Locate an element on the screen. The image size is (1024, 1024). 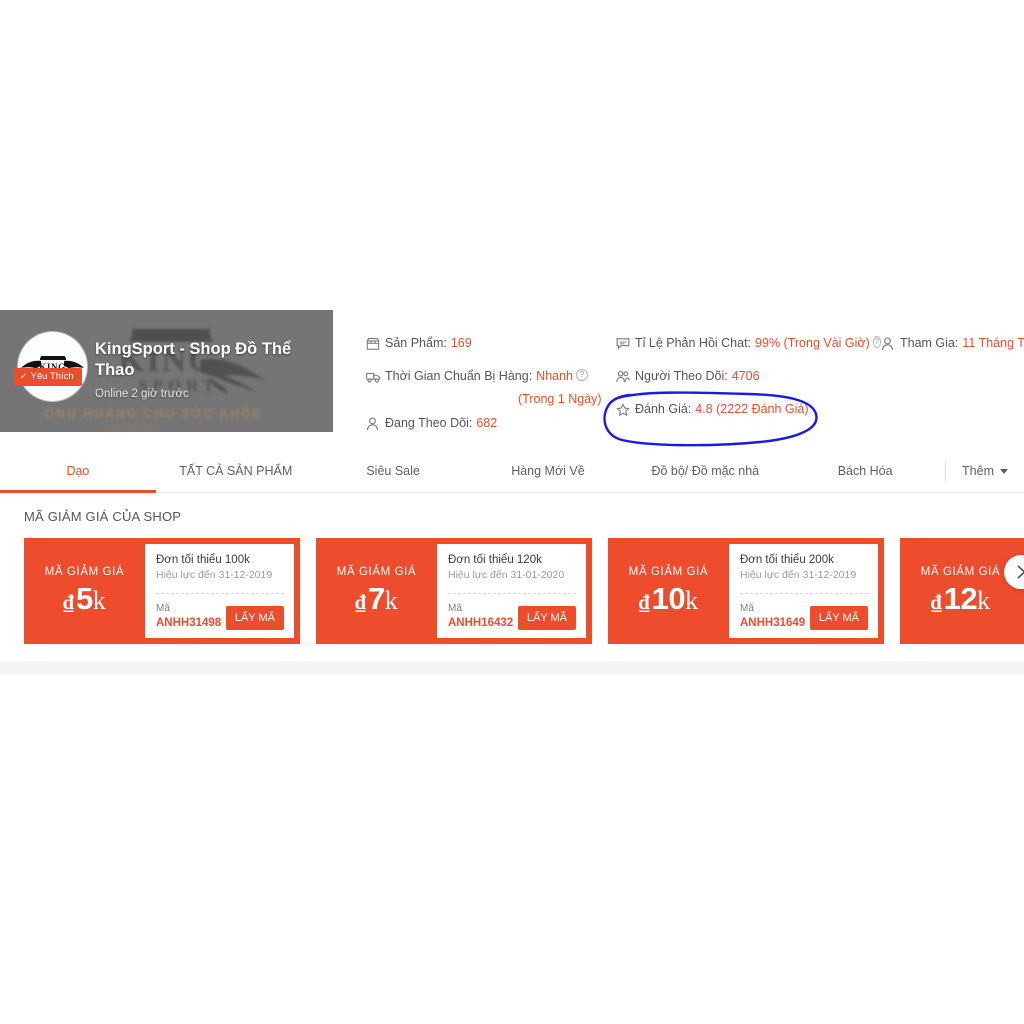
voucher-amount: ₫ 12 k is located at coordinates (960, 599).